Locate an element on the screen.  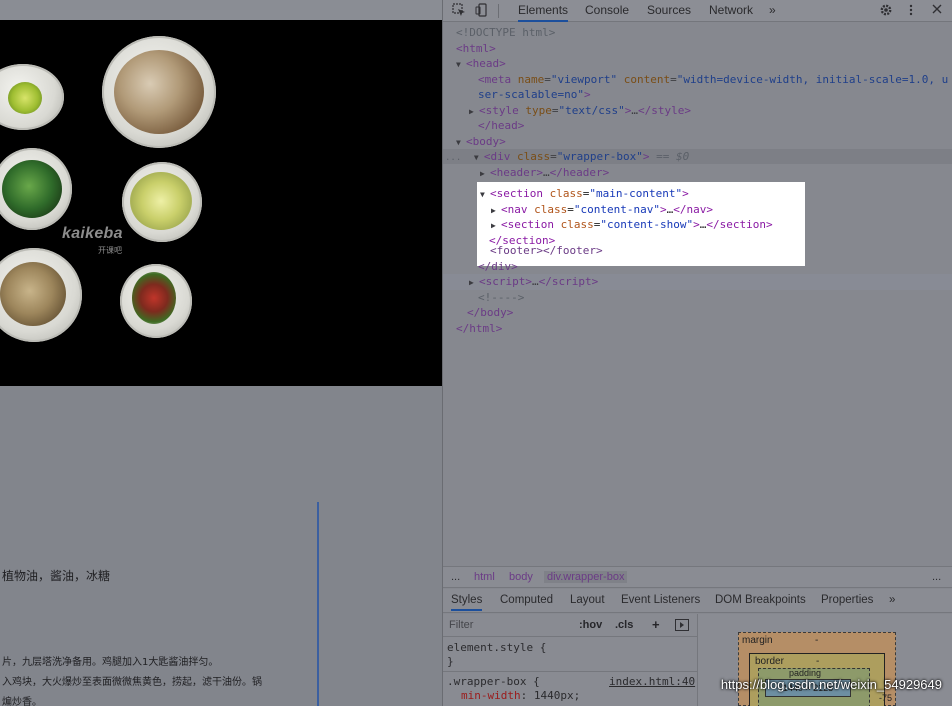
cls-toggle: .cls is located at coordinates (624, 625).